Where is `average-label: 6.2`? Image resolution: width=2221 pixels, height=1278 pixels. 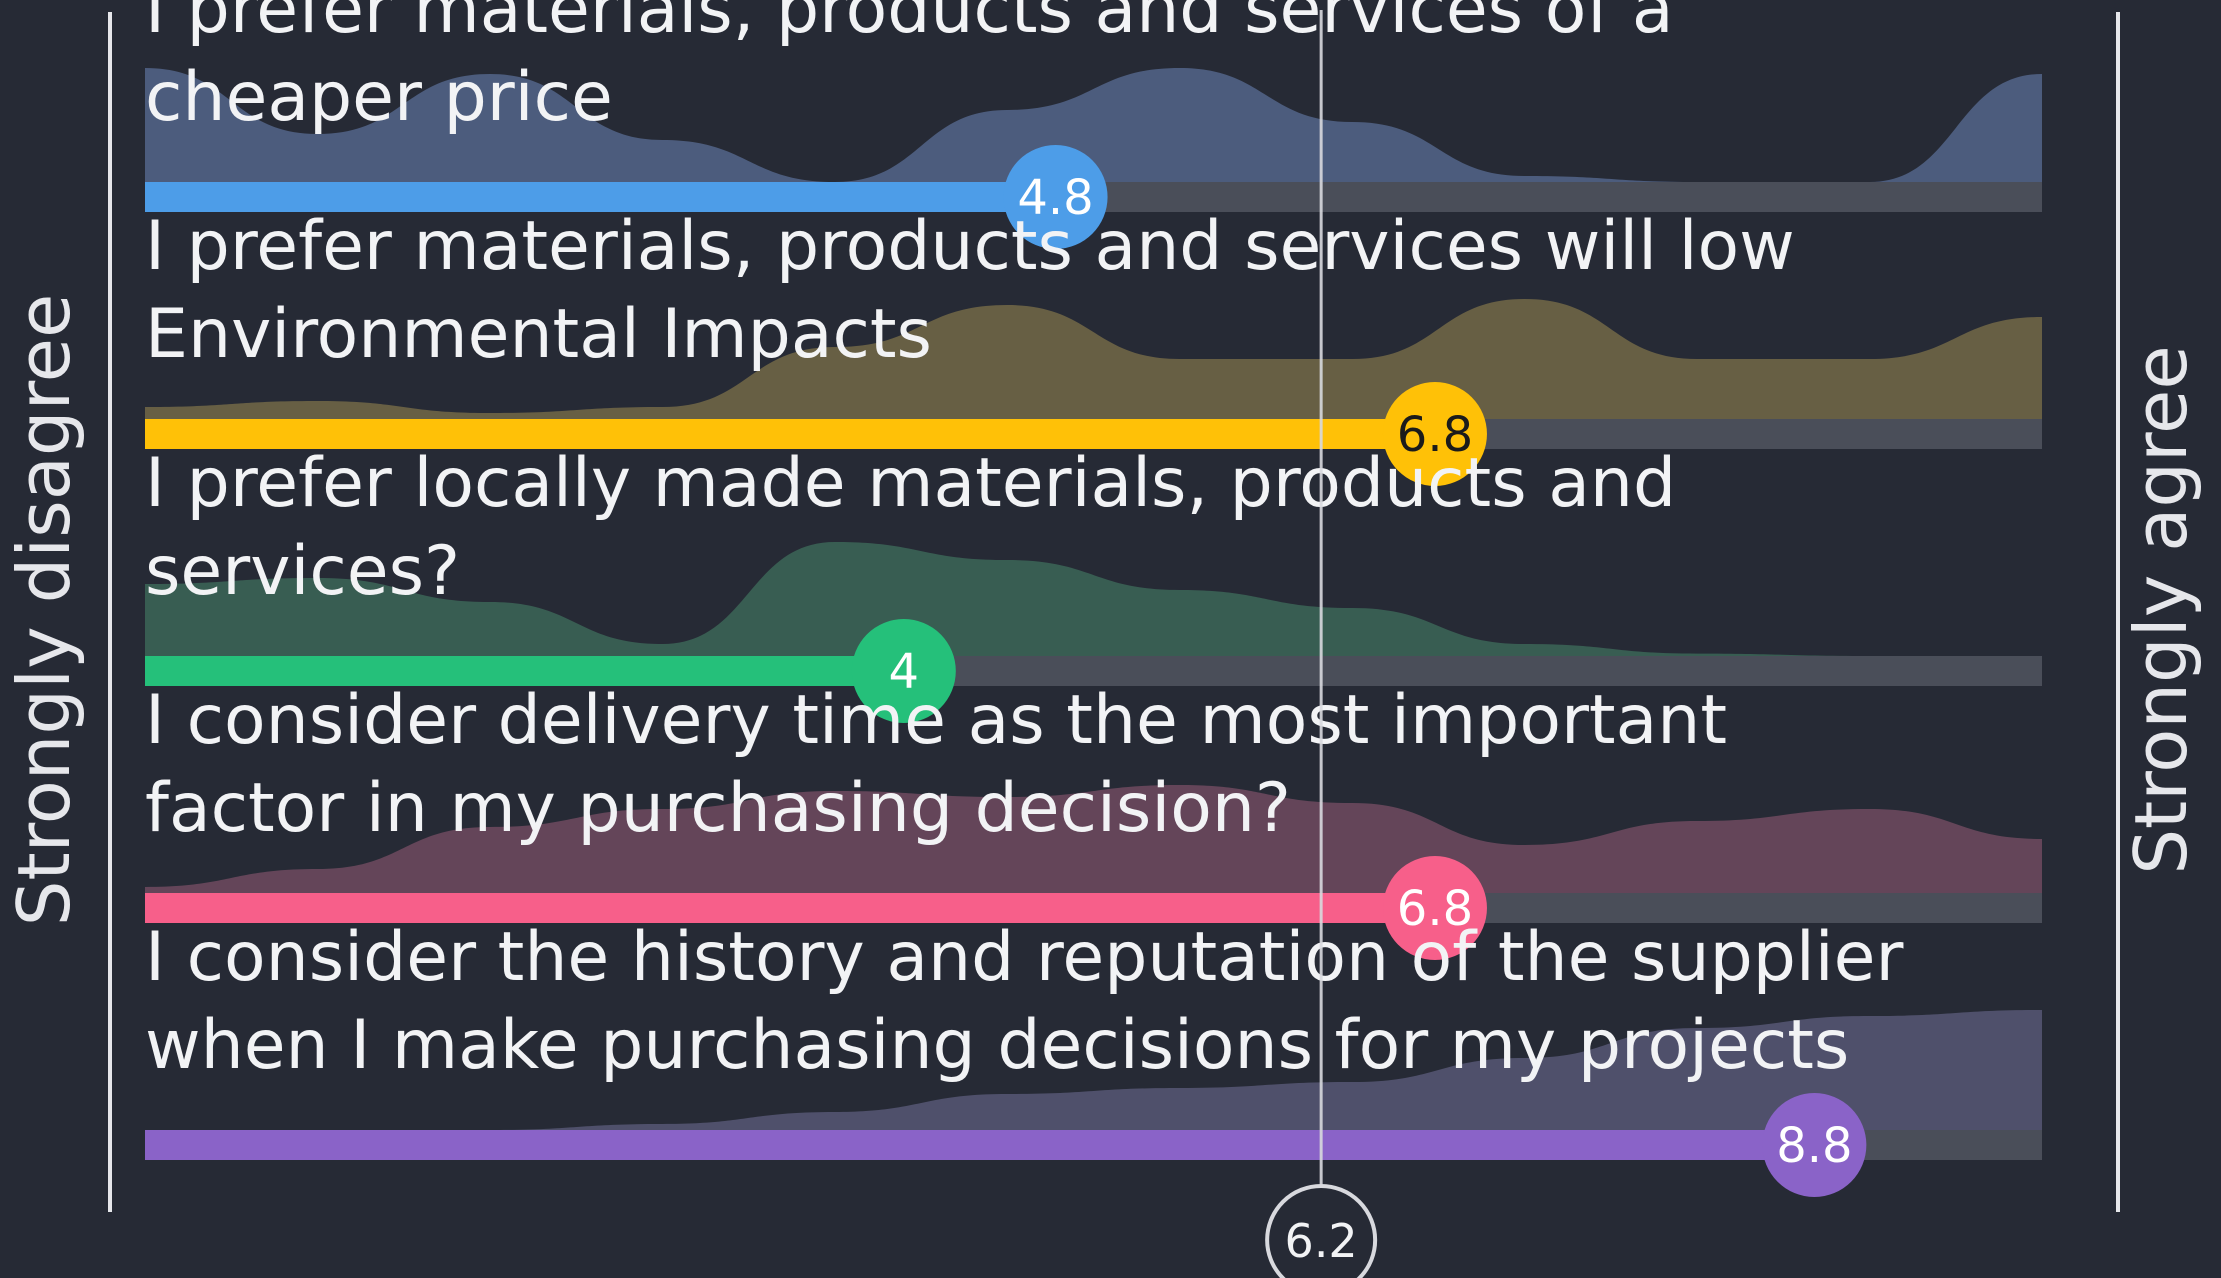 average-label: 6.2 is located at coordinates (1321, 1241).